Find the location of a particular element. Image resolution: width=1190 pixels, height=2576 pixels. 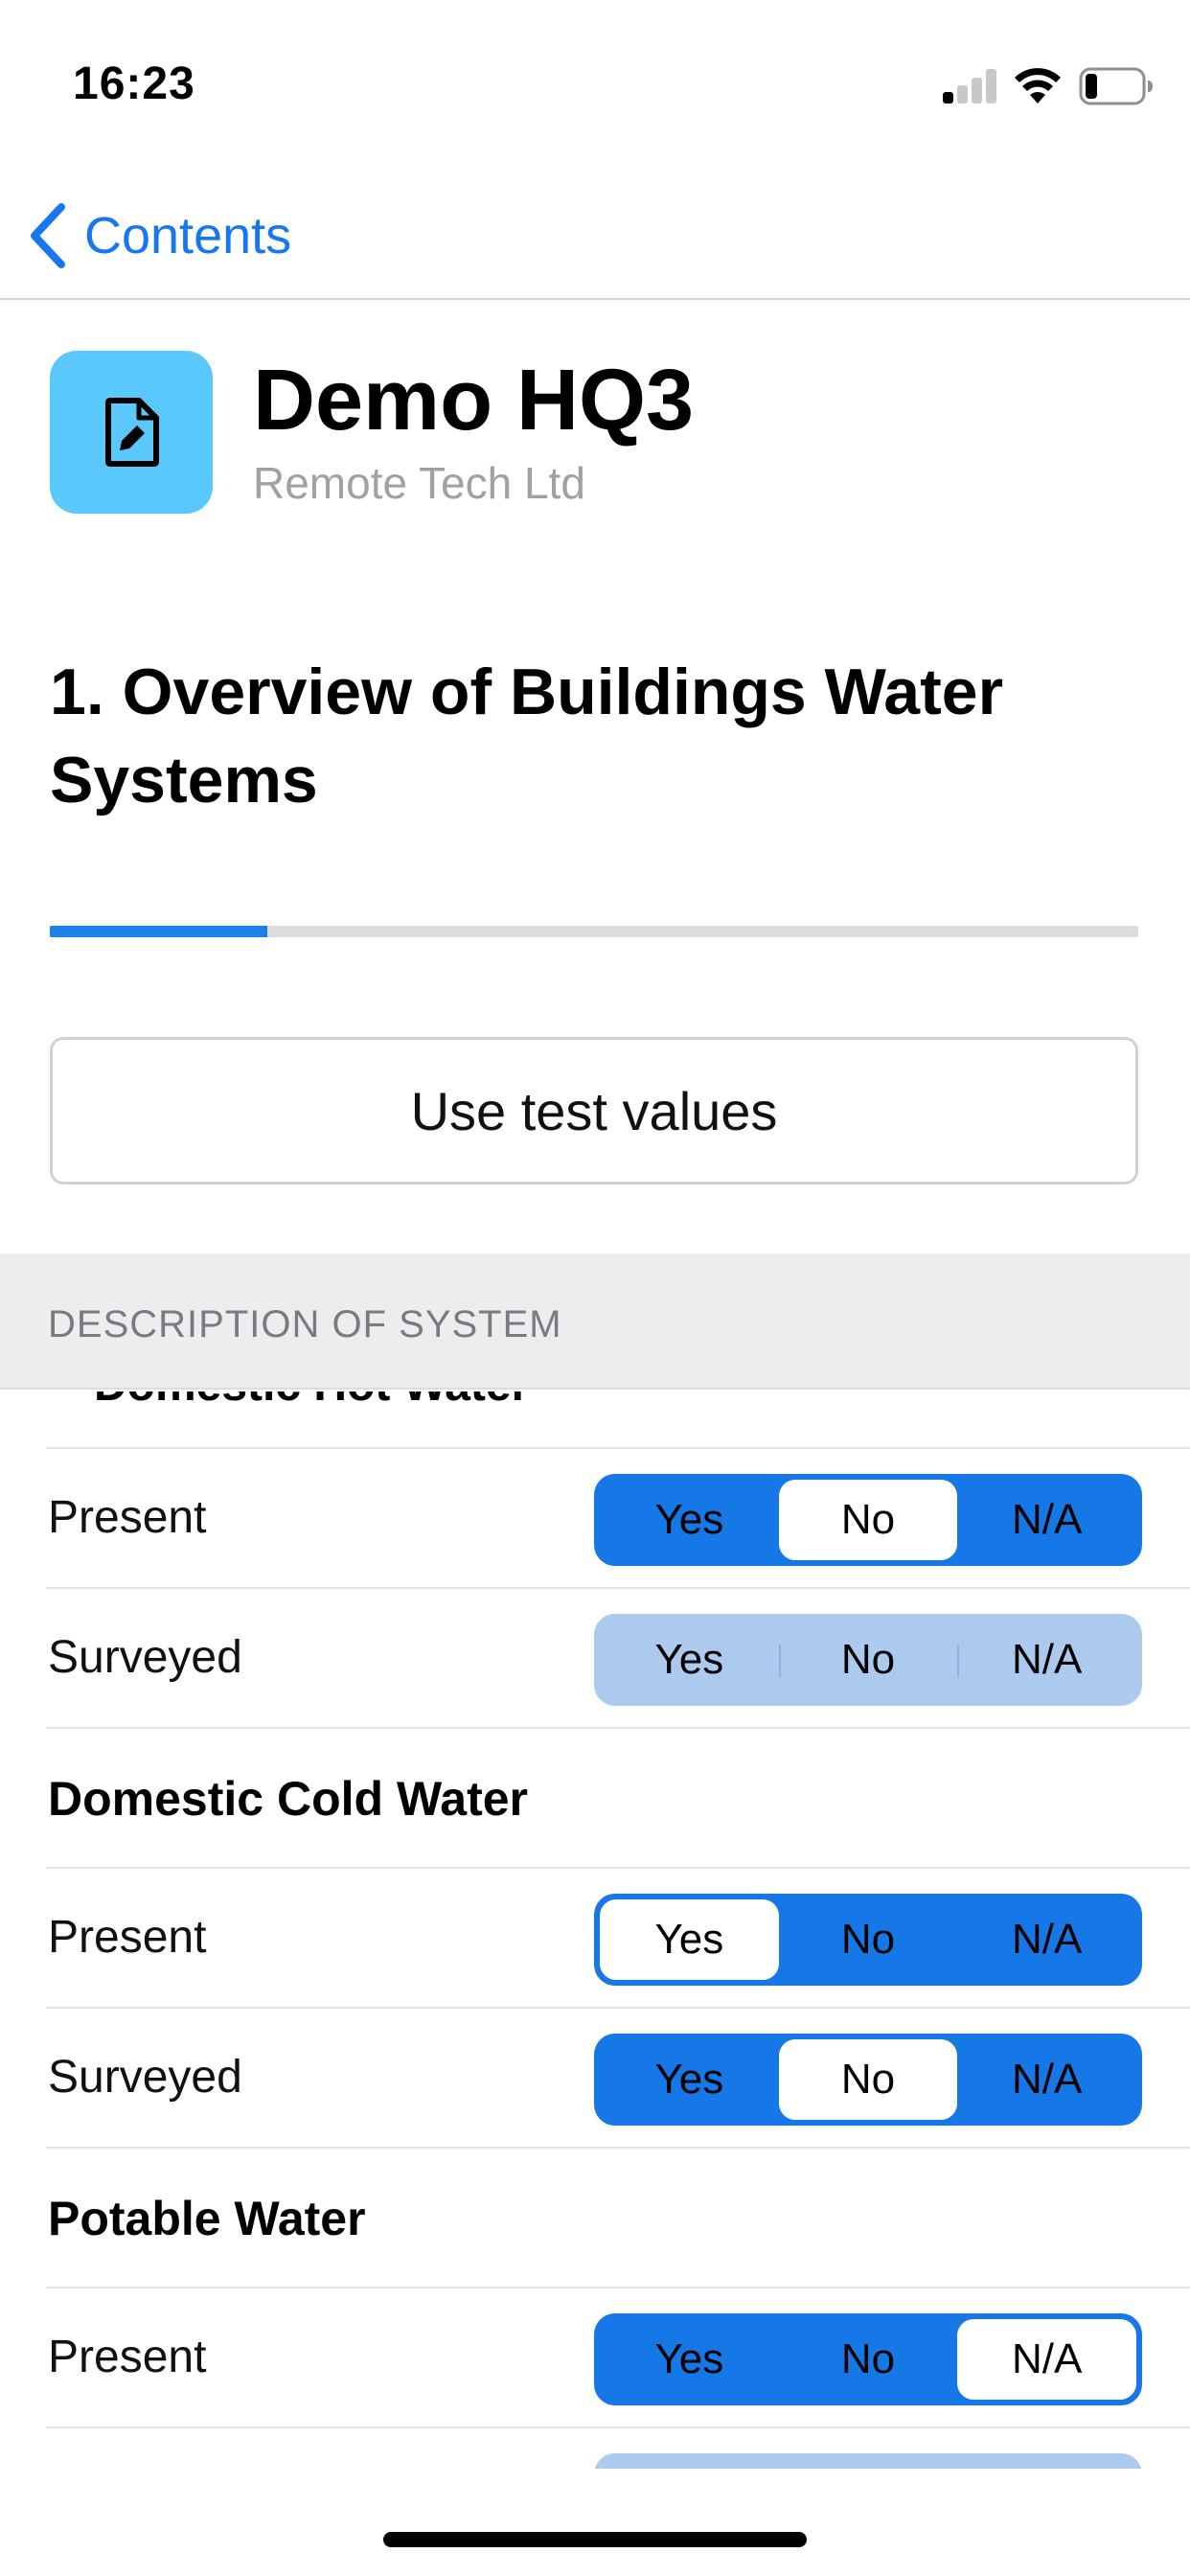

status-time: 16:23 is located at coordinates (134, 83).